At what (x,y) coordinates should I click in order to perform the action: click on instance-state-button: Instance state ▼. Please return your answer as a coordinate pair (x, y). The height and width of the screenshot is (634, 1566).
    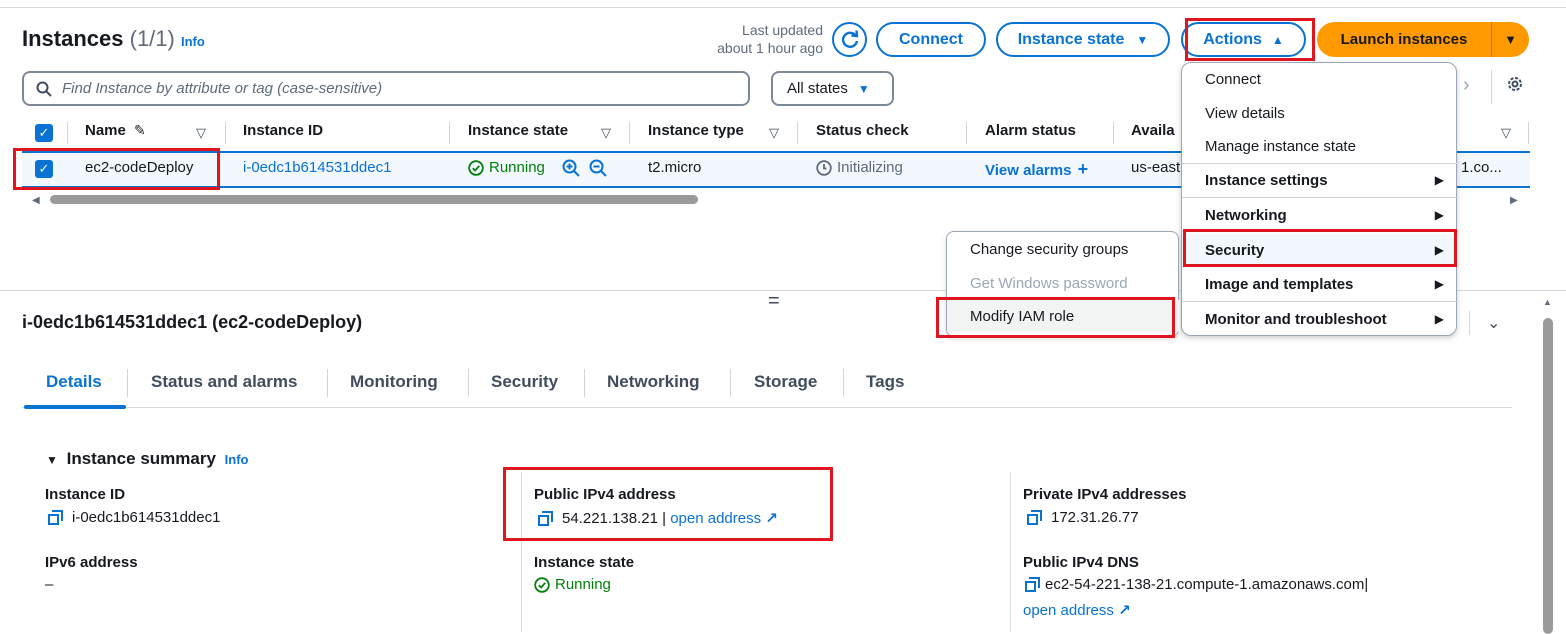
    Looking at the image, I should click on (1083, 39).